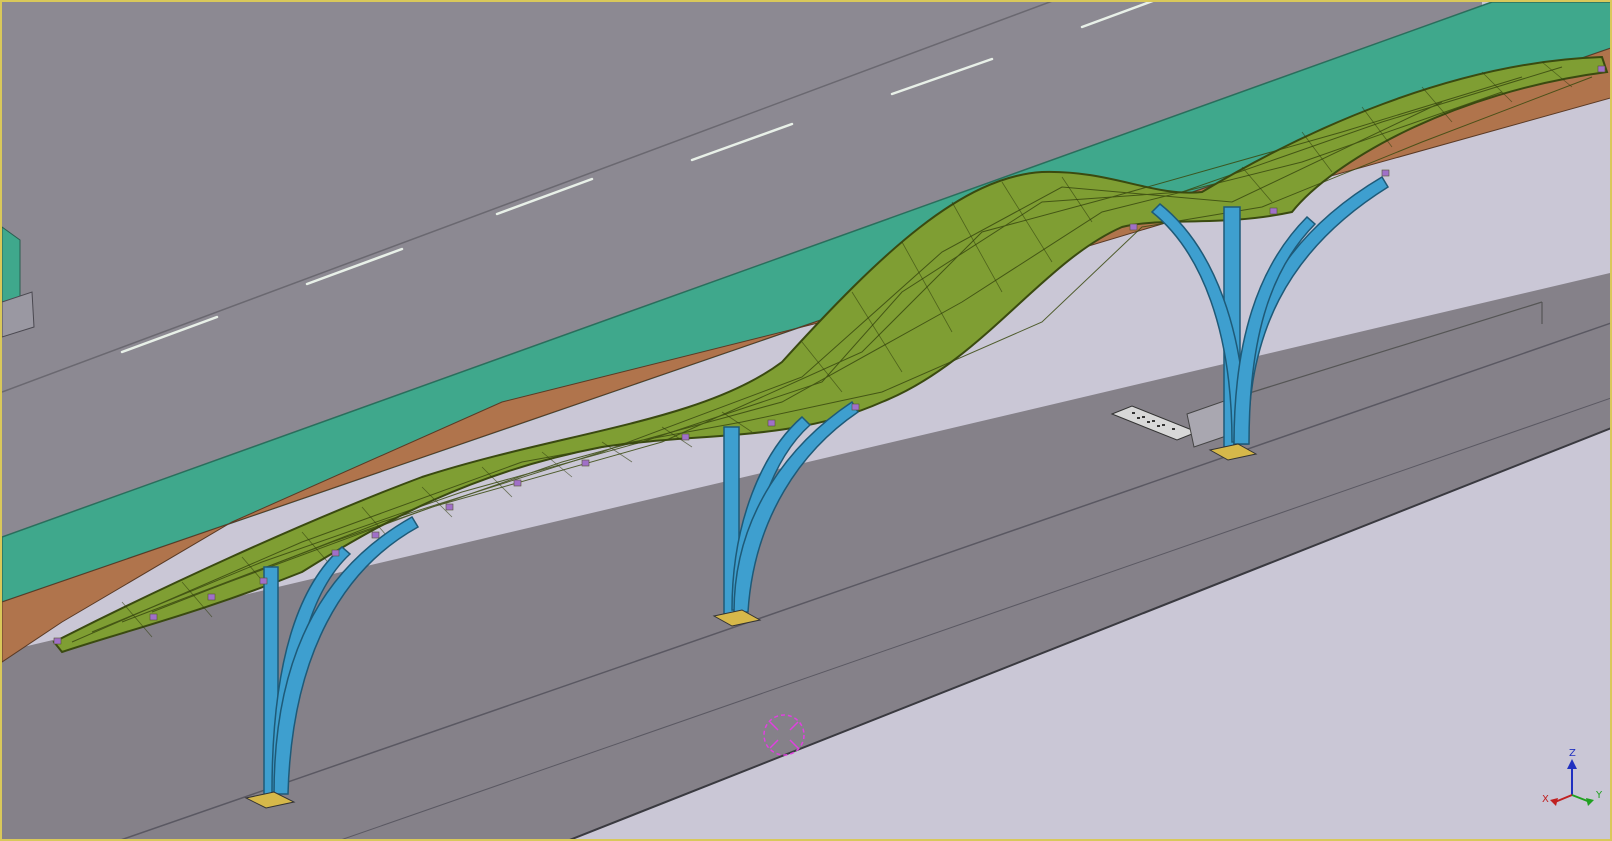 This screenshot has height=841, width=1612. I want to click on axis-x-label: X, so click(1545, 799).